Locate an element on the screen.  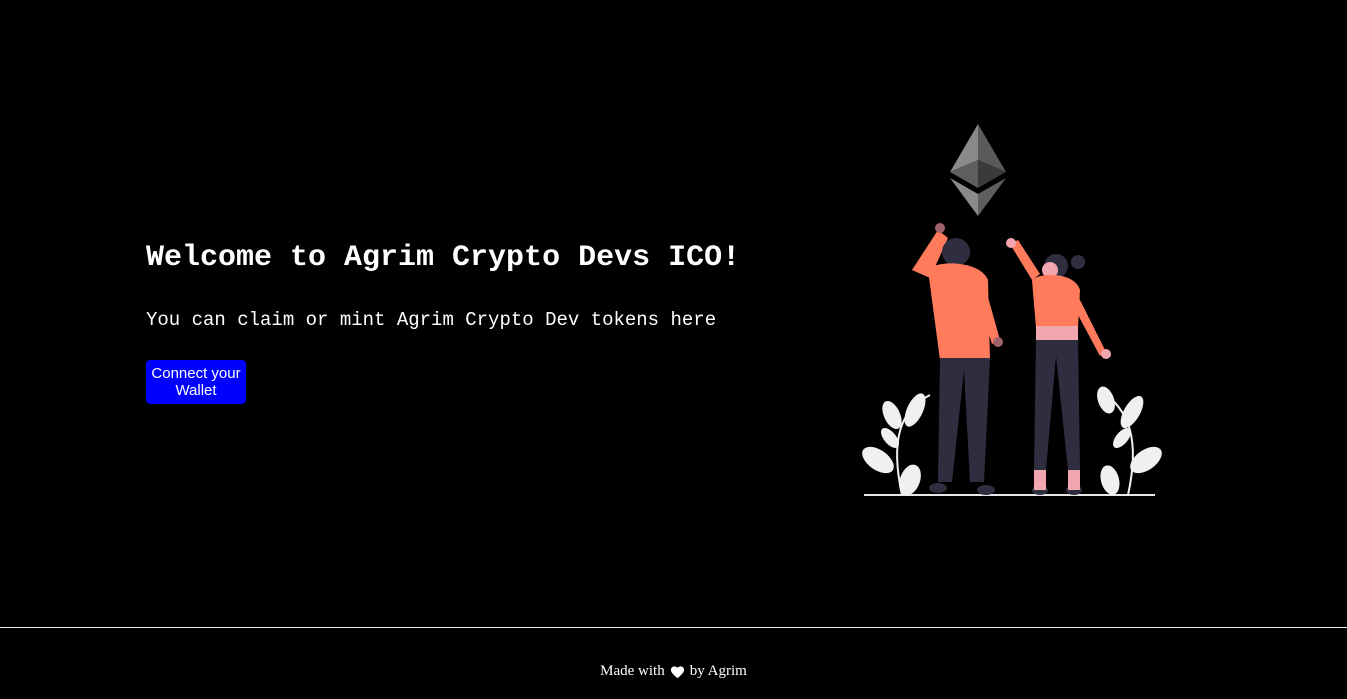
ethereum-icon is located at coordinates (978, 170).